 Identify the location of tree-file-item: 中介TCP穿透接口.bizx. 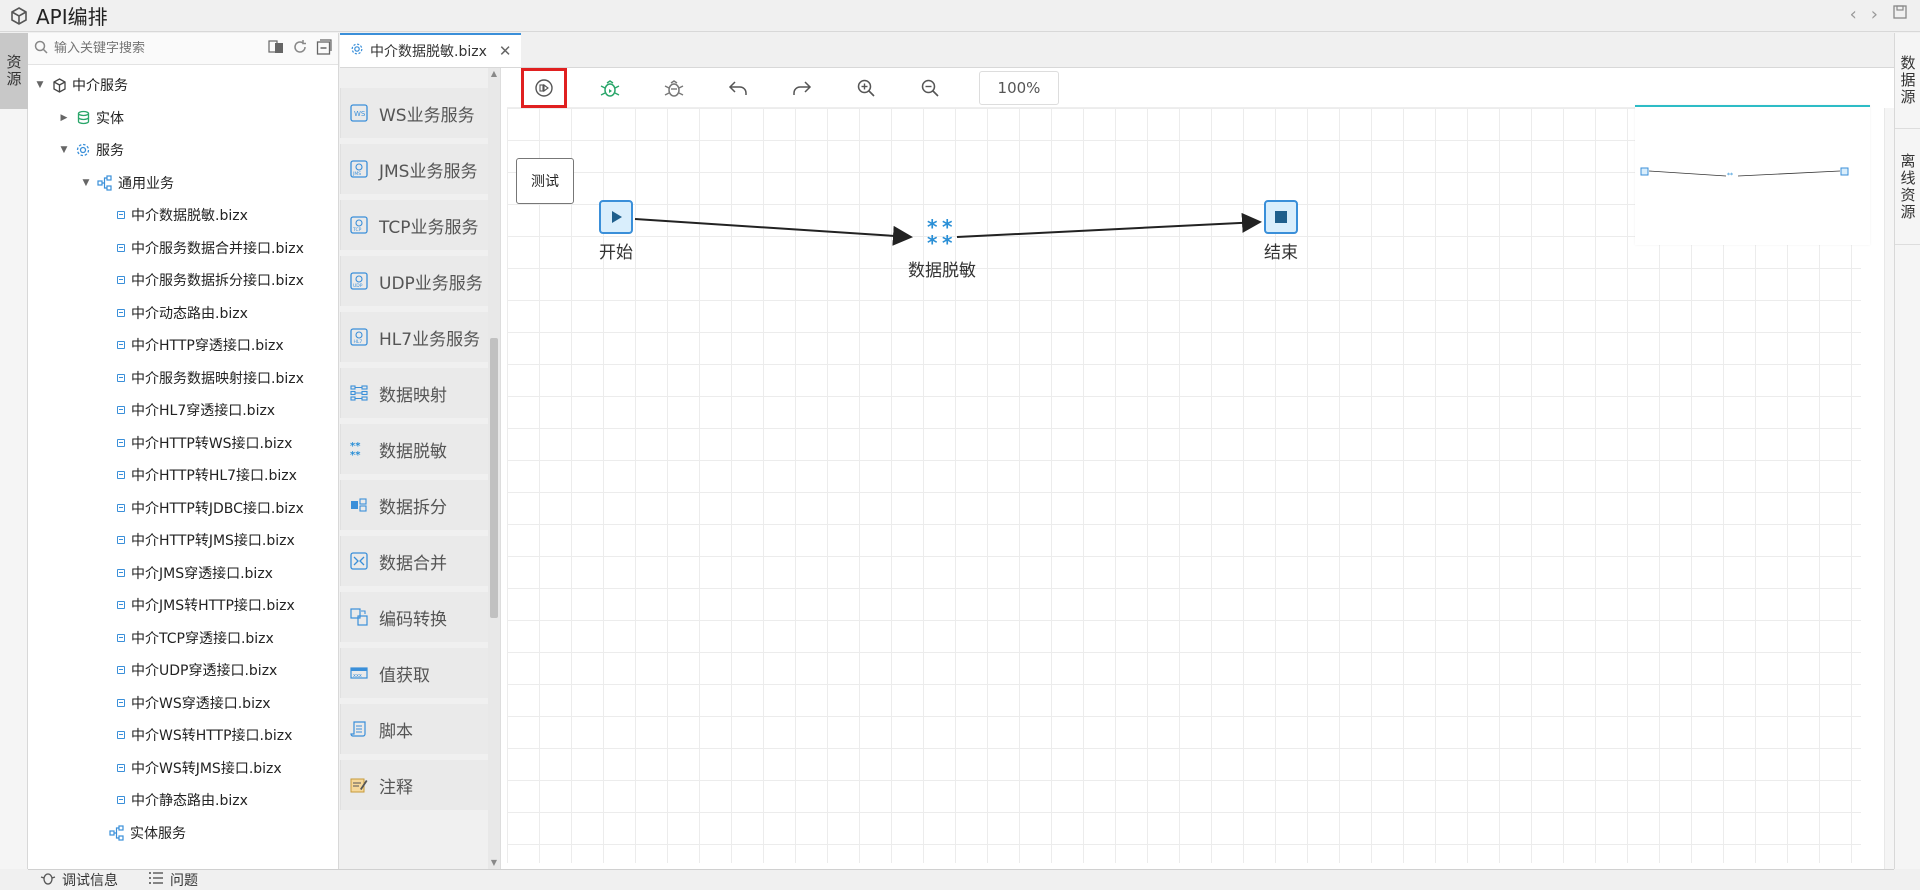
(183, 638).